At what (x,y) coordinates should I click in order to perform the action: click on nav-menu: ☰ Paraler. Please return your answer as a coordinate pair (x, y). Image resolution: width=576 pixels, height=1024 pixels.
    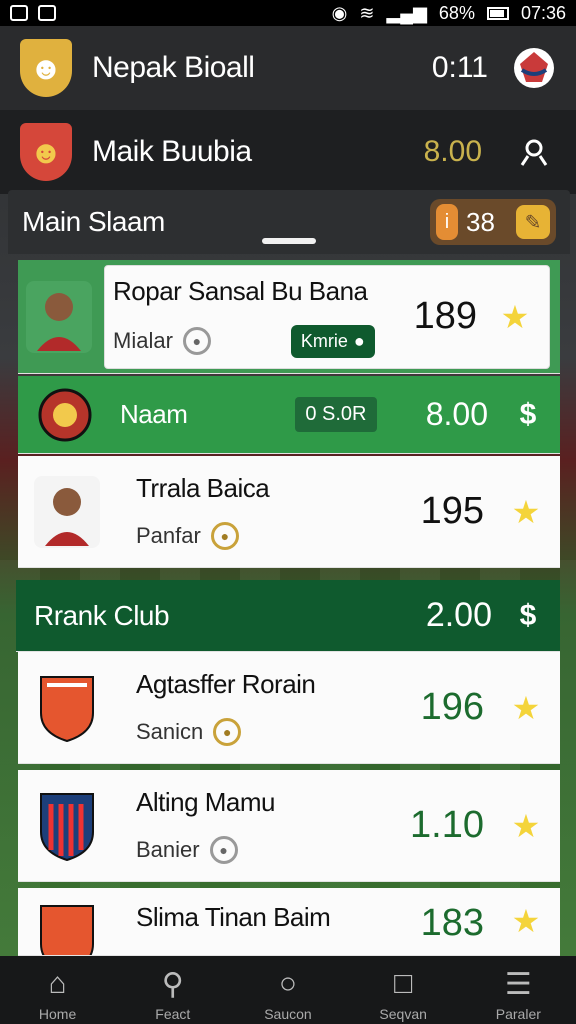
    Looking at the image, I should click on (518, 995).